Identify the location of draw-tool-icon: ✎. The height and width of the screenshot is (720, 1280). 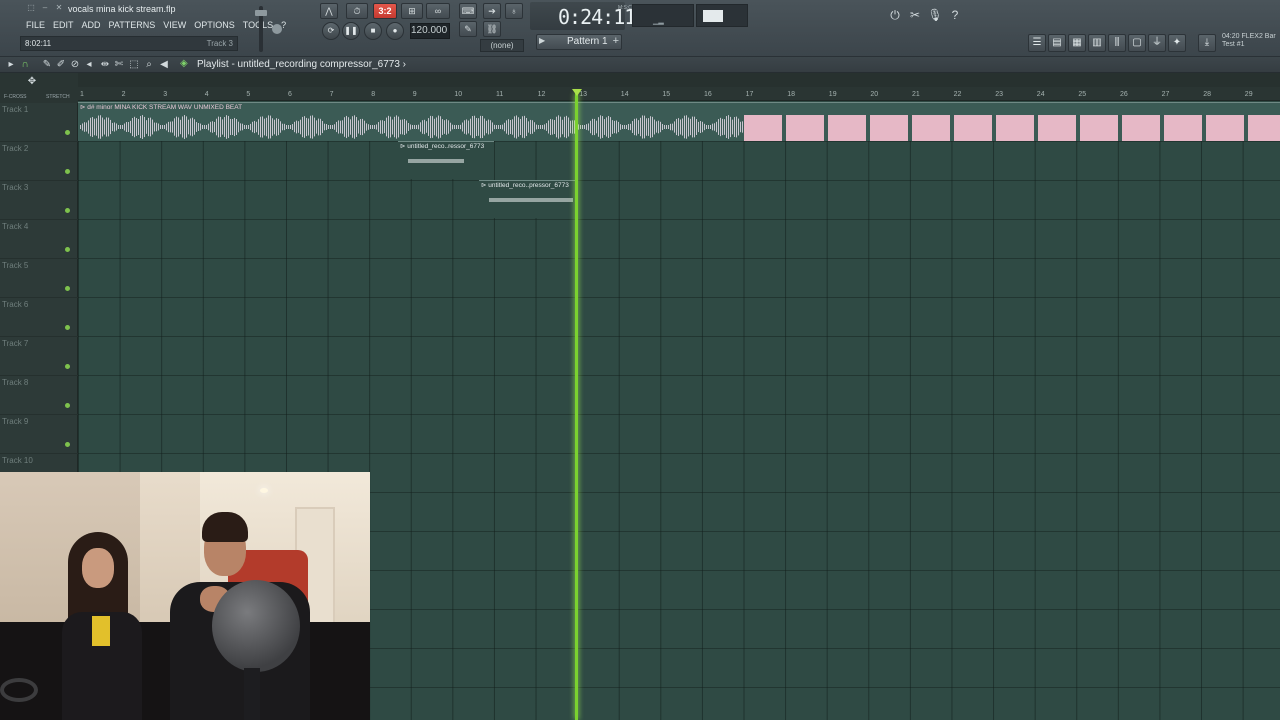
(468, 29).